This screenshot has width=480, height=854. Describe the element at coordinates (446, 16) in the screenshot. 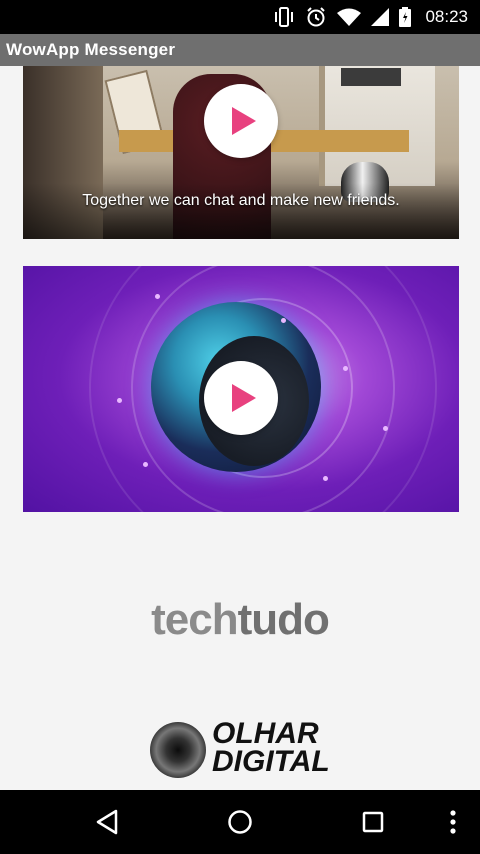

I see `status-time: 08:23` at that location.